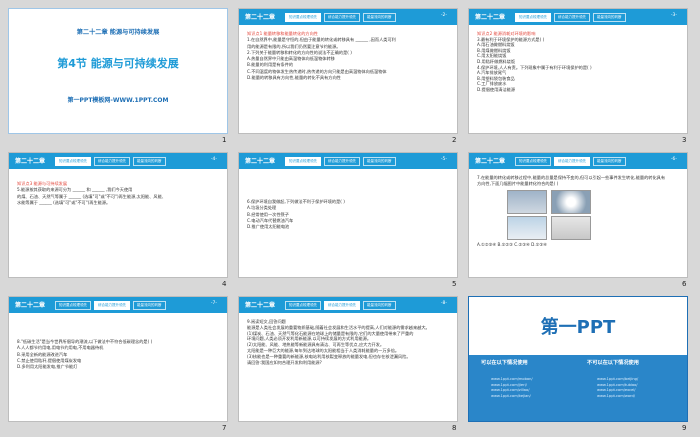 This screenshot has width=700, height=437. What do you see at coordinates (496, 89) in the screenshot?
I see `option-line: D.提倡使用清洁能源` at bounding box center [496, 89].